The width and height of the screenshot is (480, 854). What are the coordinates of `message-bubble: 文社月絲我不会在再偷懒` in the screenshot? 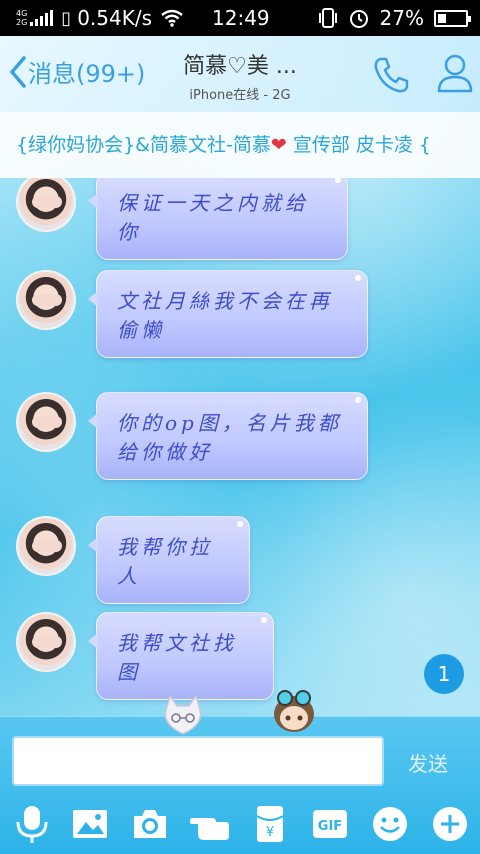 It's located at (228, 314).